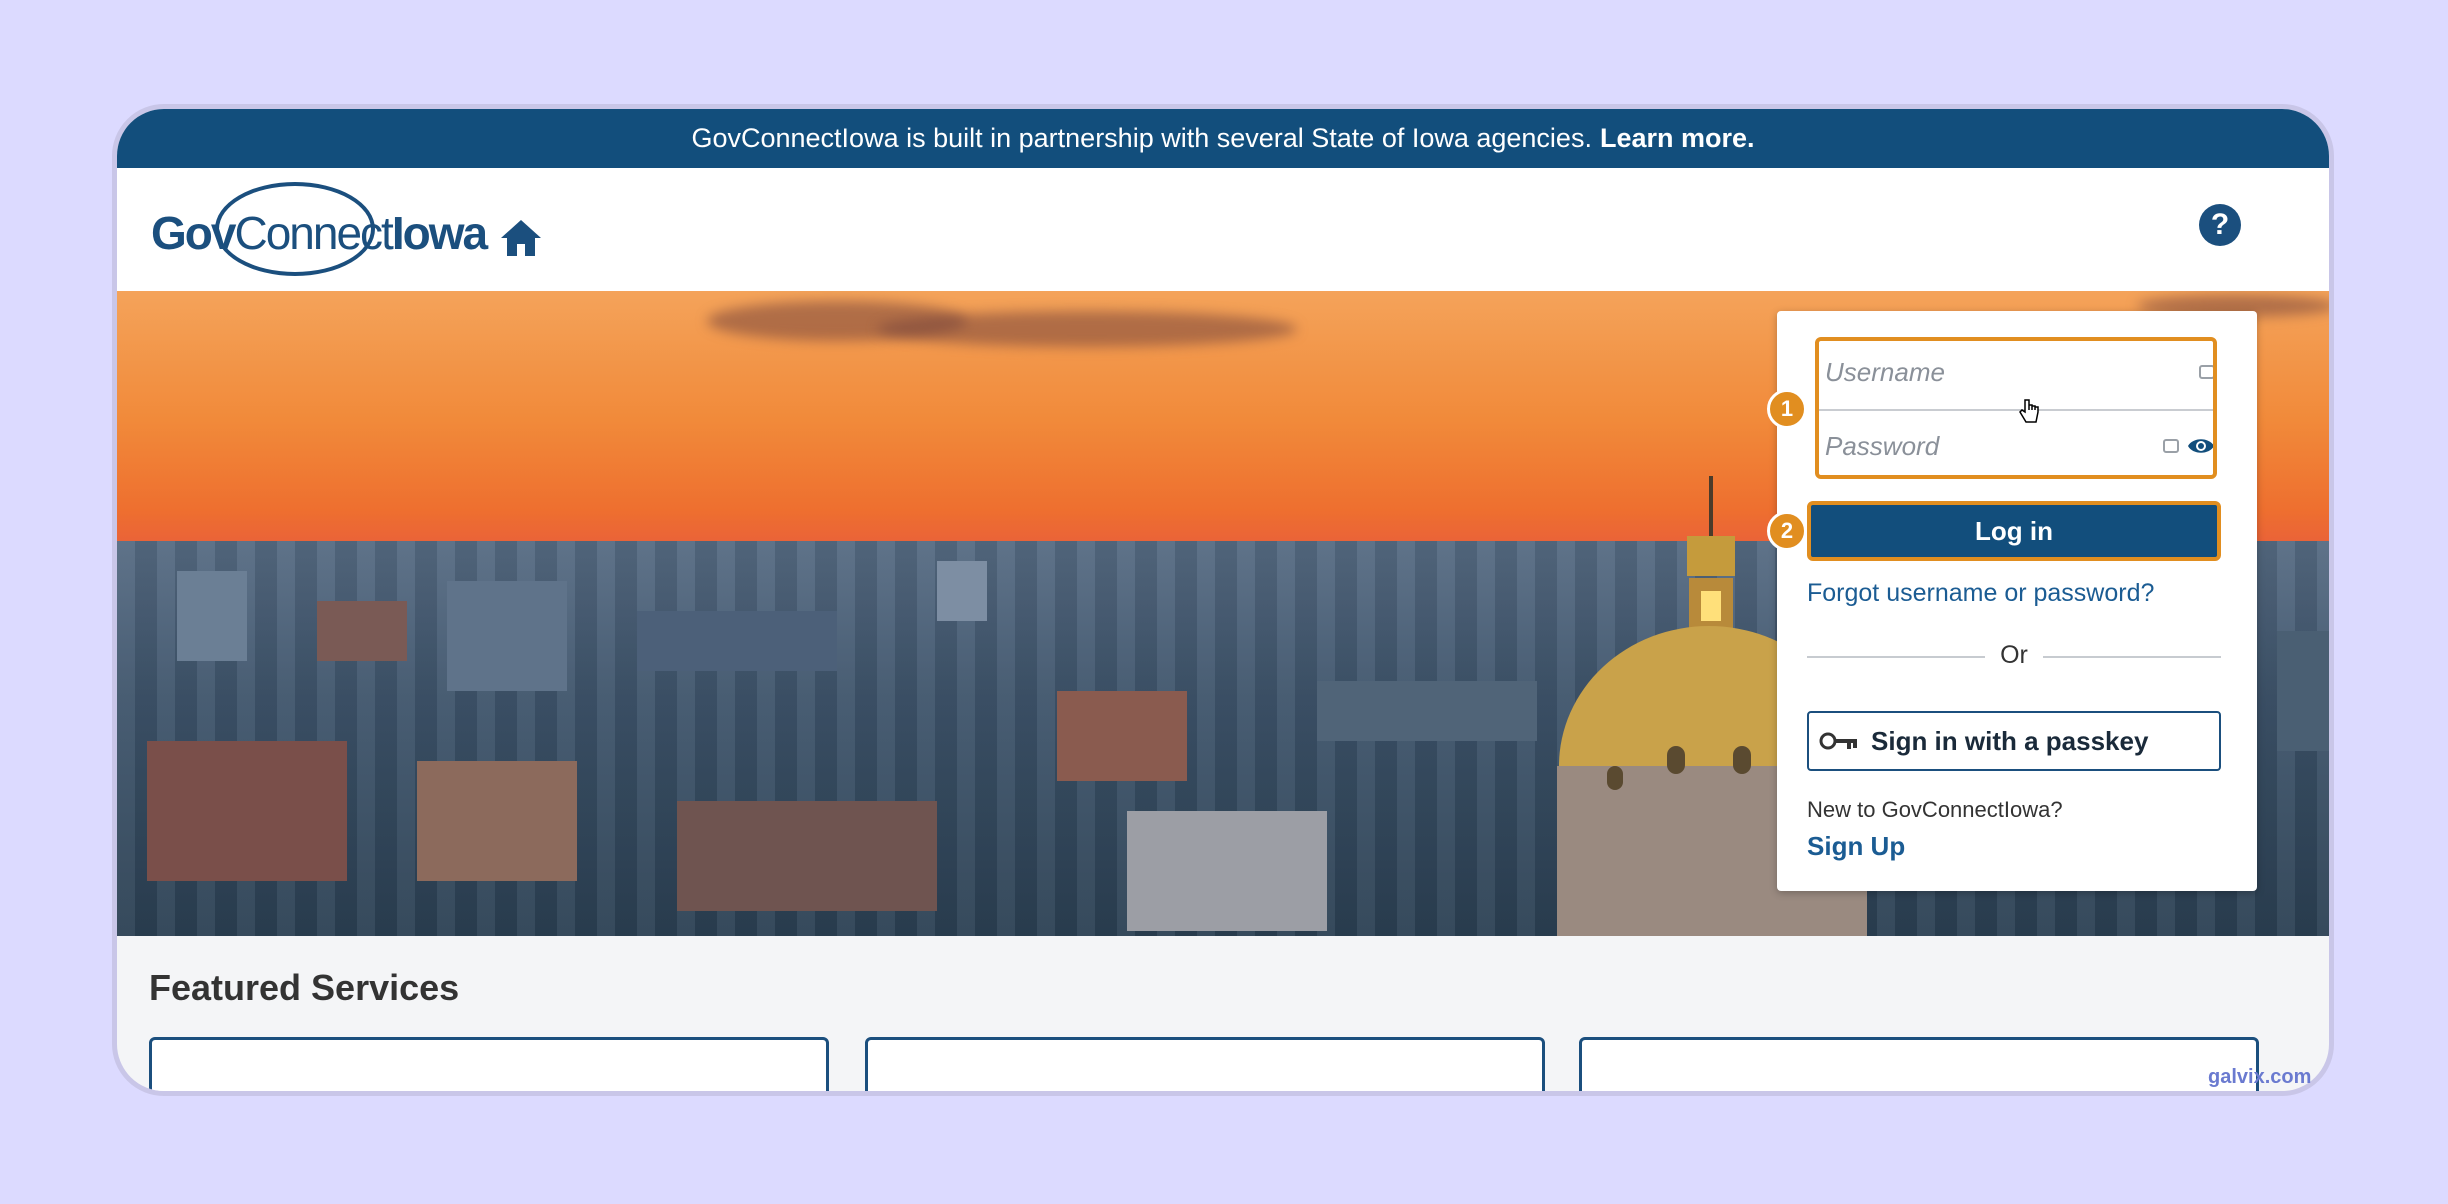  What do you see at coordinates (193, 233) in the screenshot?
I see `logo-prefix: Gov` at bounding box center [193, 233].